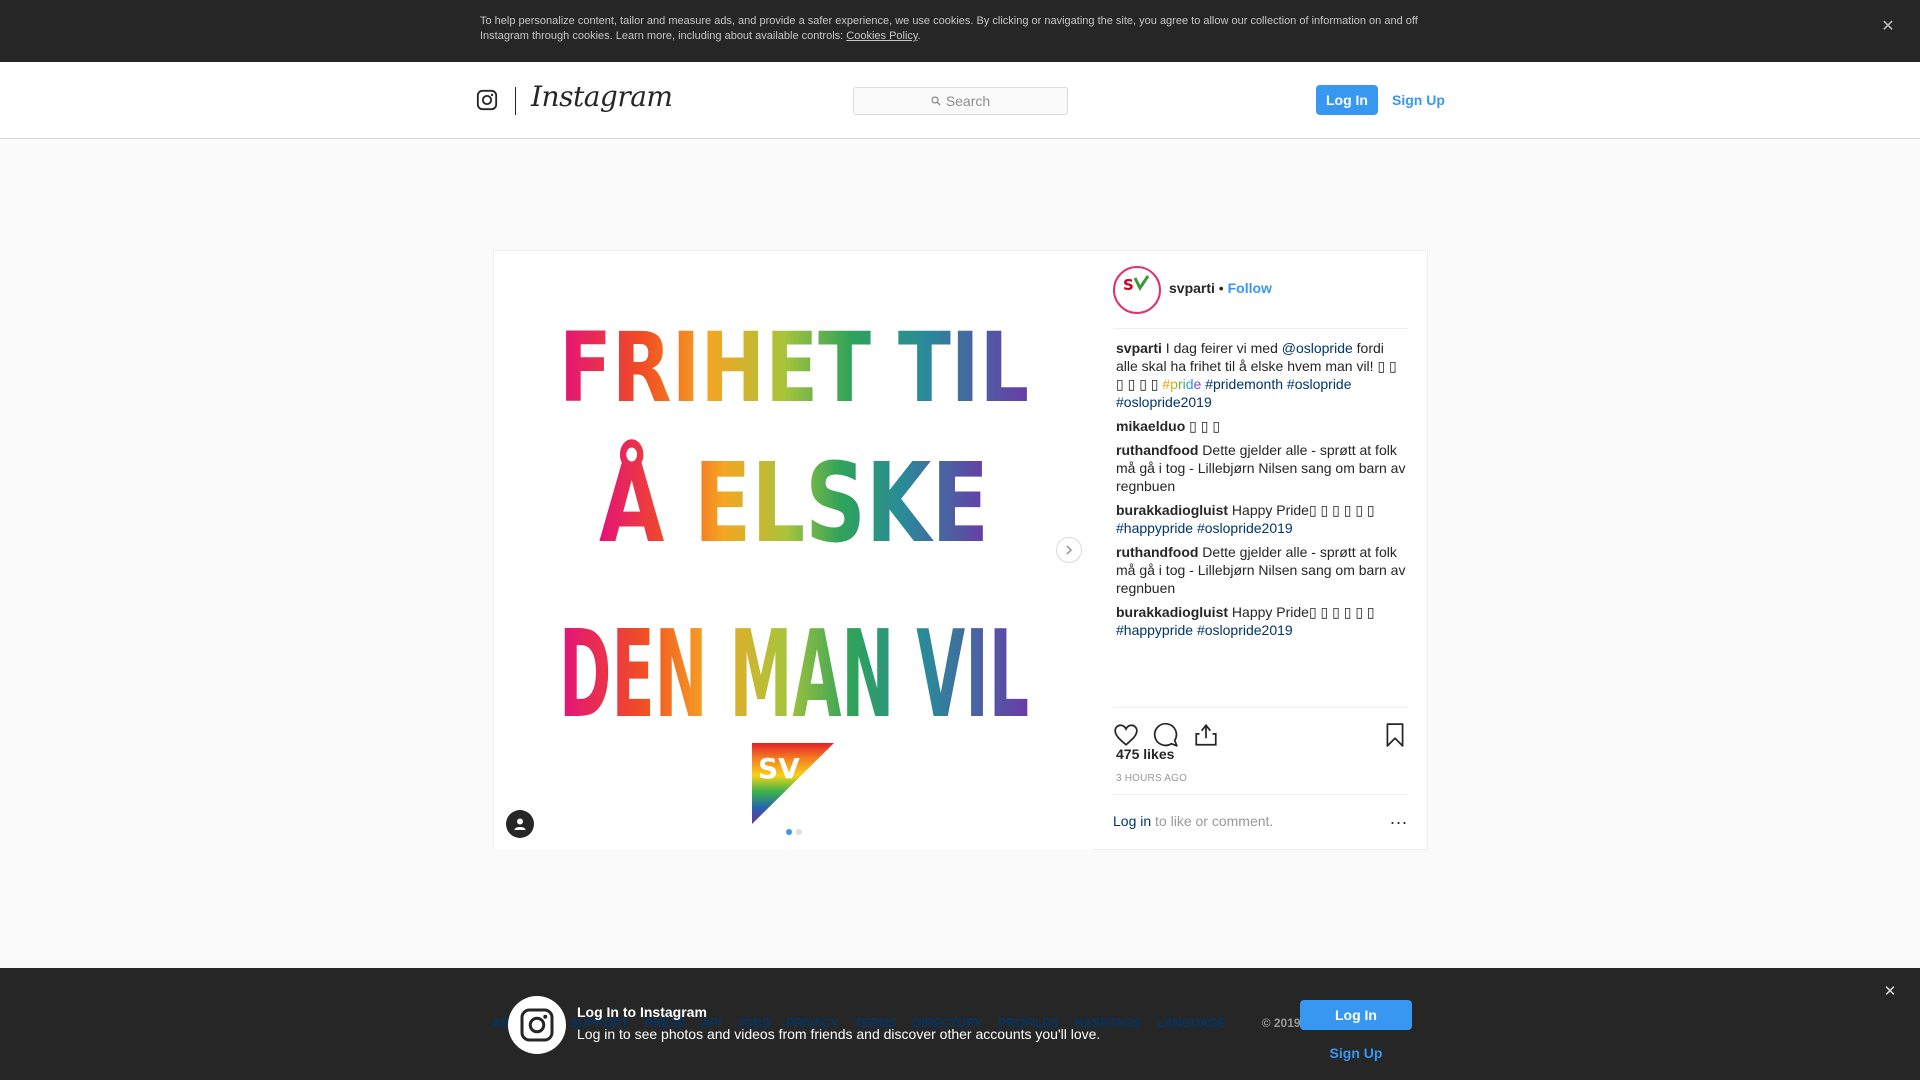 This screenshot has width=1920, height=1080. What do you see at coordinates (794, 502) in the screenshot?
I see `image-line-2: Å ELSKE` at bounding box center [794, 502].